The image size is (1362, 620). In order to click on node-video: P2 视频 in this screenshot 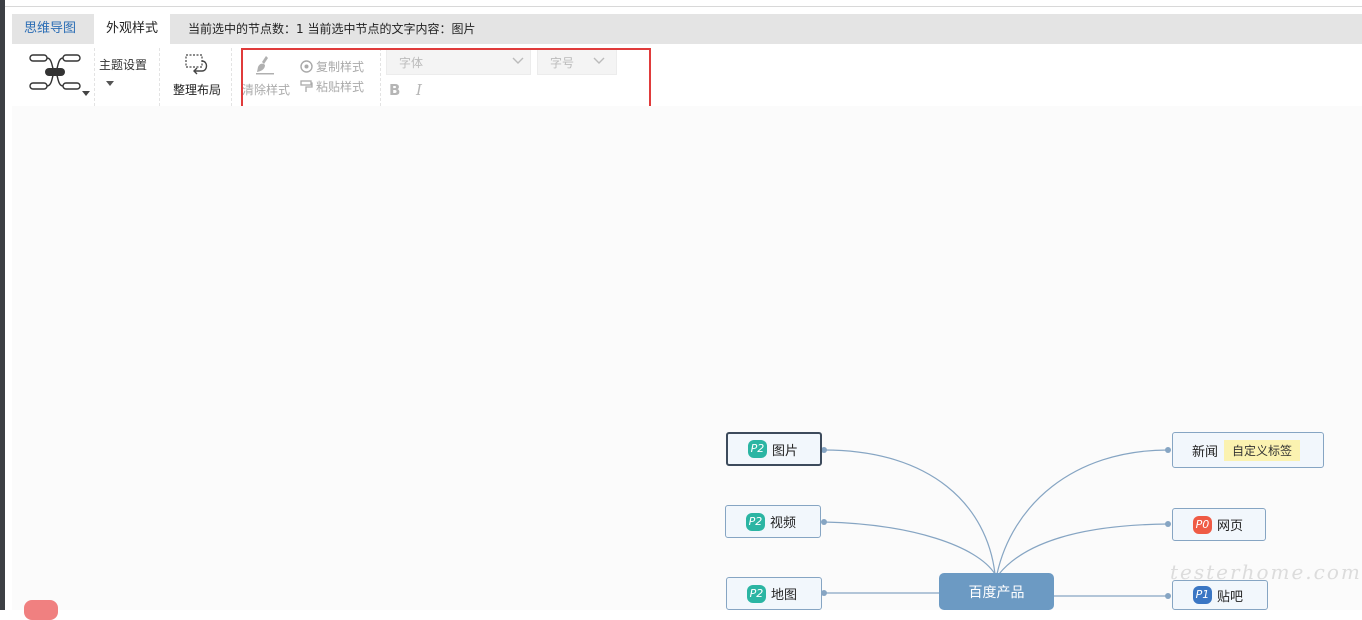, I will do `click(773, 521)`.